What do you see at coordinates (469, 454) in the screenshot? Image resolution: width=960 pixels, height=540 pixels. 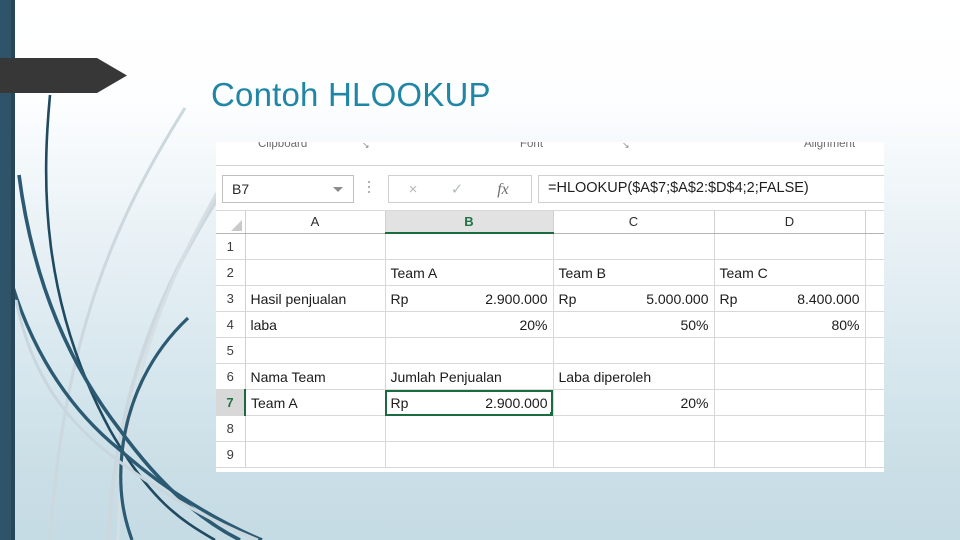 I see `cell-B9` at bounding box center [469, 454].